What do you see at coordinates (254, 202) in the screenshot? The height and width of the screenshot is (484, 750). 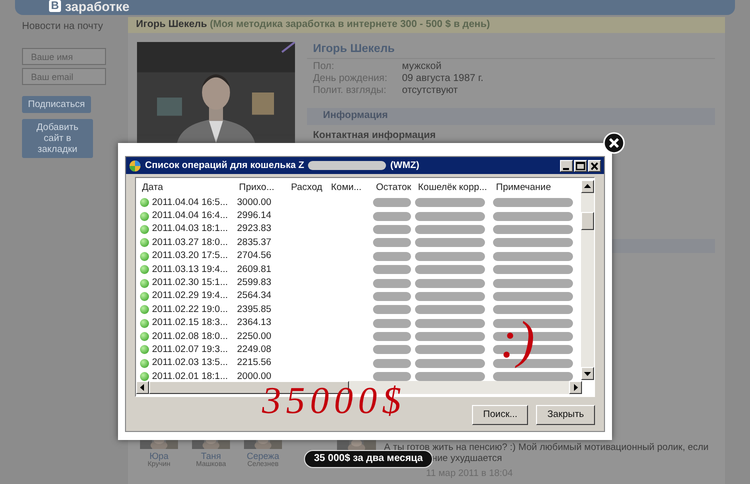 I see `table-cell-text: 3000.00` at bounding box center [254, 202].